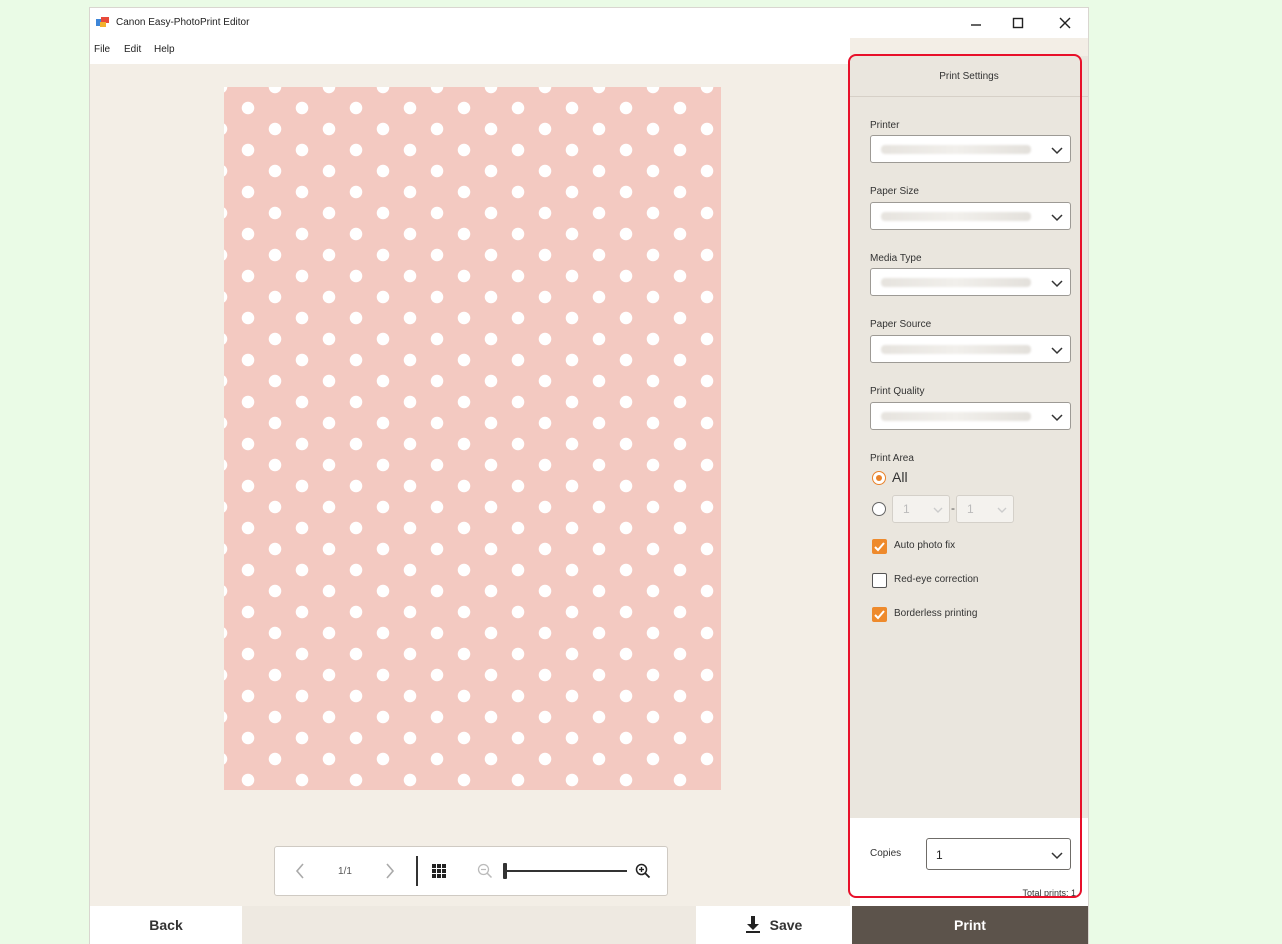 Image resolution: width=1282 pixels, height=944 pixels. What do you see at coordinates (471, 871) in the screenshot?
I see `preview-navigation-bar: 1/1` at bounding box center [471, 871].